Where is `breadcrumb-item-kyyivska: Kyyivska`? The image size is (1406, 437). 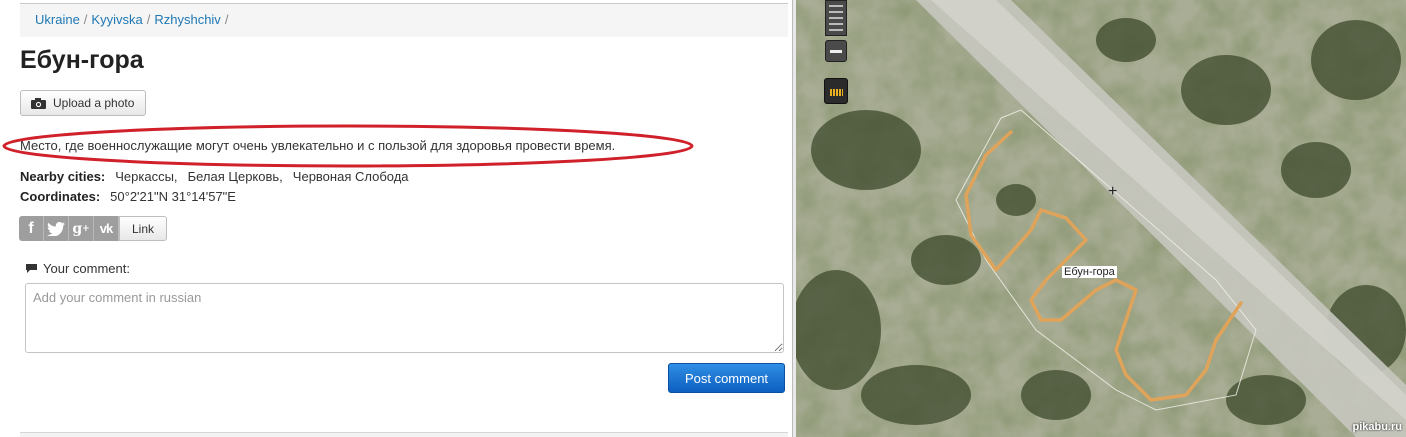
breadcrumb-item-kyyivska: Kyyivska is located at coordinates (116, 19).